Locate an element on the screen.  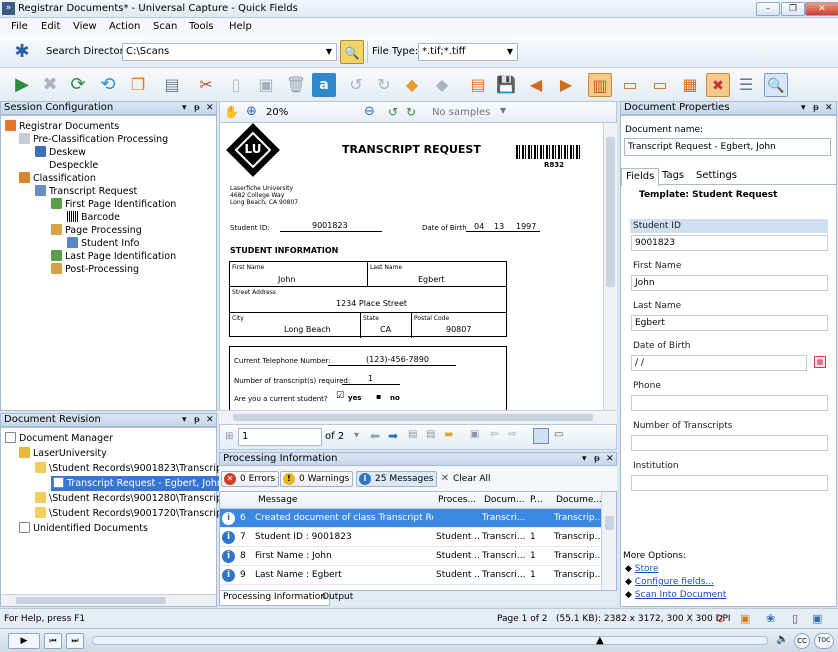
scan-into-document-link: ◆ Scan Into Document is located at coordinates (675, 595).